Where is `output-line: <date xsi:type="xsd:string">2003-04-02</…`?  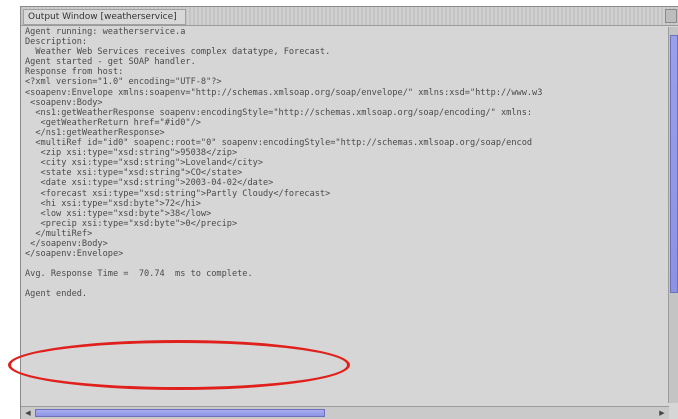 output-line: <date xsi:type="xsd:string">2003-04-02</… is located at coordinates (149, 183).